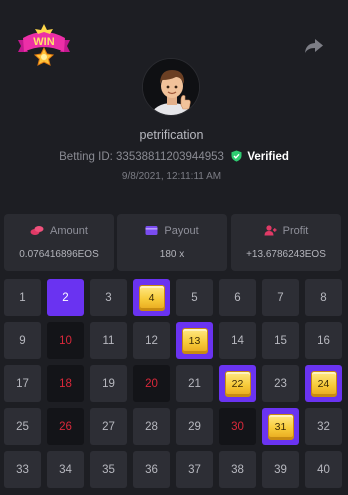  I want to click on grid-cell-2: 2, so click(65, 297).